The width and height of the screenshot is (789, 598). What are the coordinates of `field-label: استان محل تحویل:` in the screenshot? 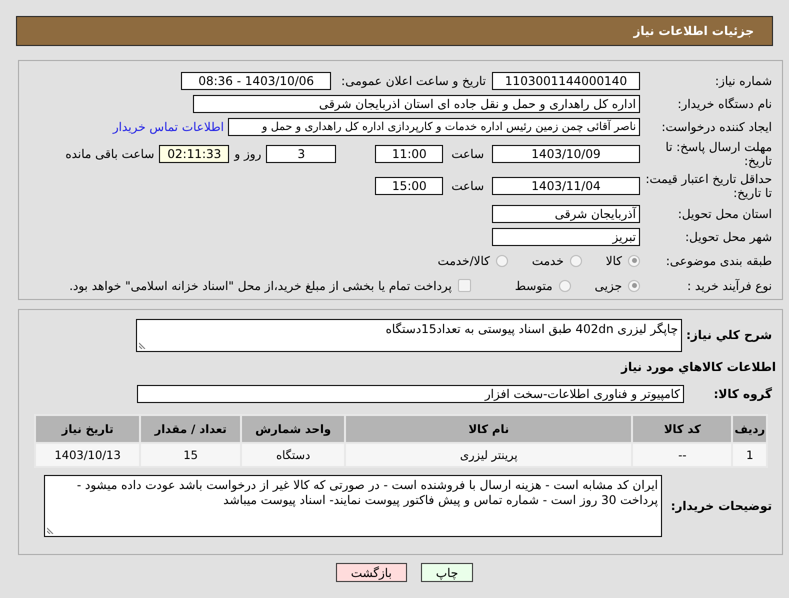 It's located at (724, 213).